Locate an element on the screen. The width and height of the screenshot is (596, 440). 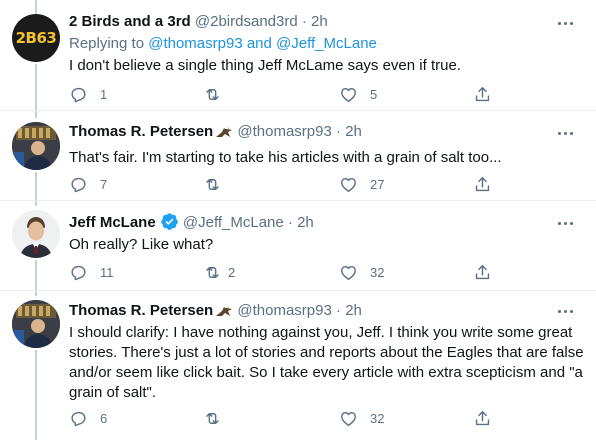
retweet-button: 2 is located at coordinates (219, 272).